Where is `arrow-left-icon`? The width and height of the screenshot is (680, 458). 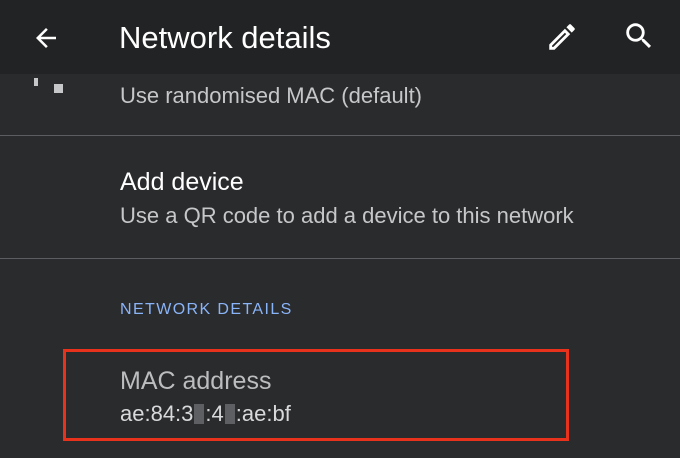 arrow-left-icon is located at coordinates (46, 38).